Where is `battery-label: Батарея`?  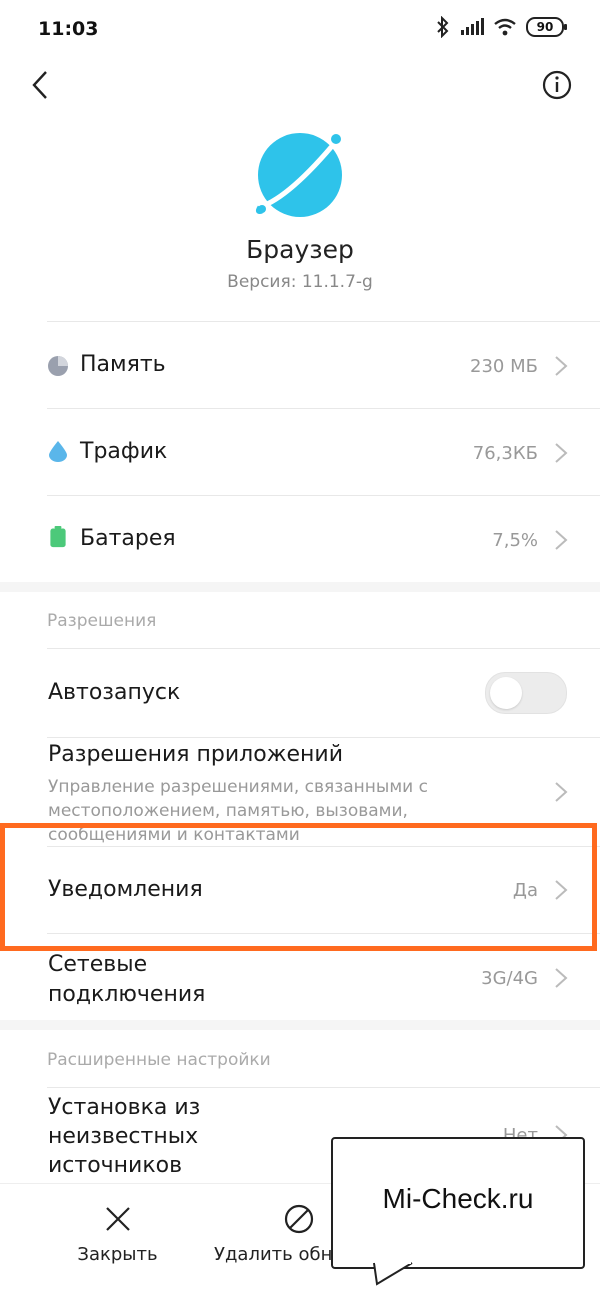
battery-label: Батарея is located at coordinates (128, 538).